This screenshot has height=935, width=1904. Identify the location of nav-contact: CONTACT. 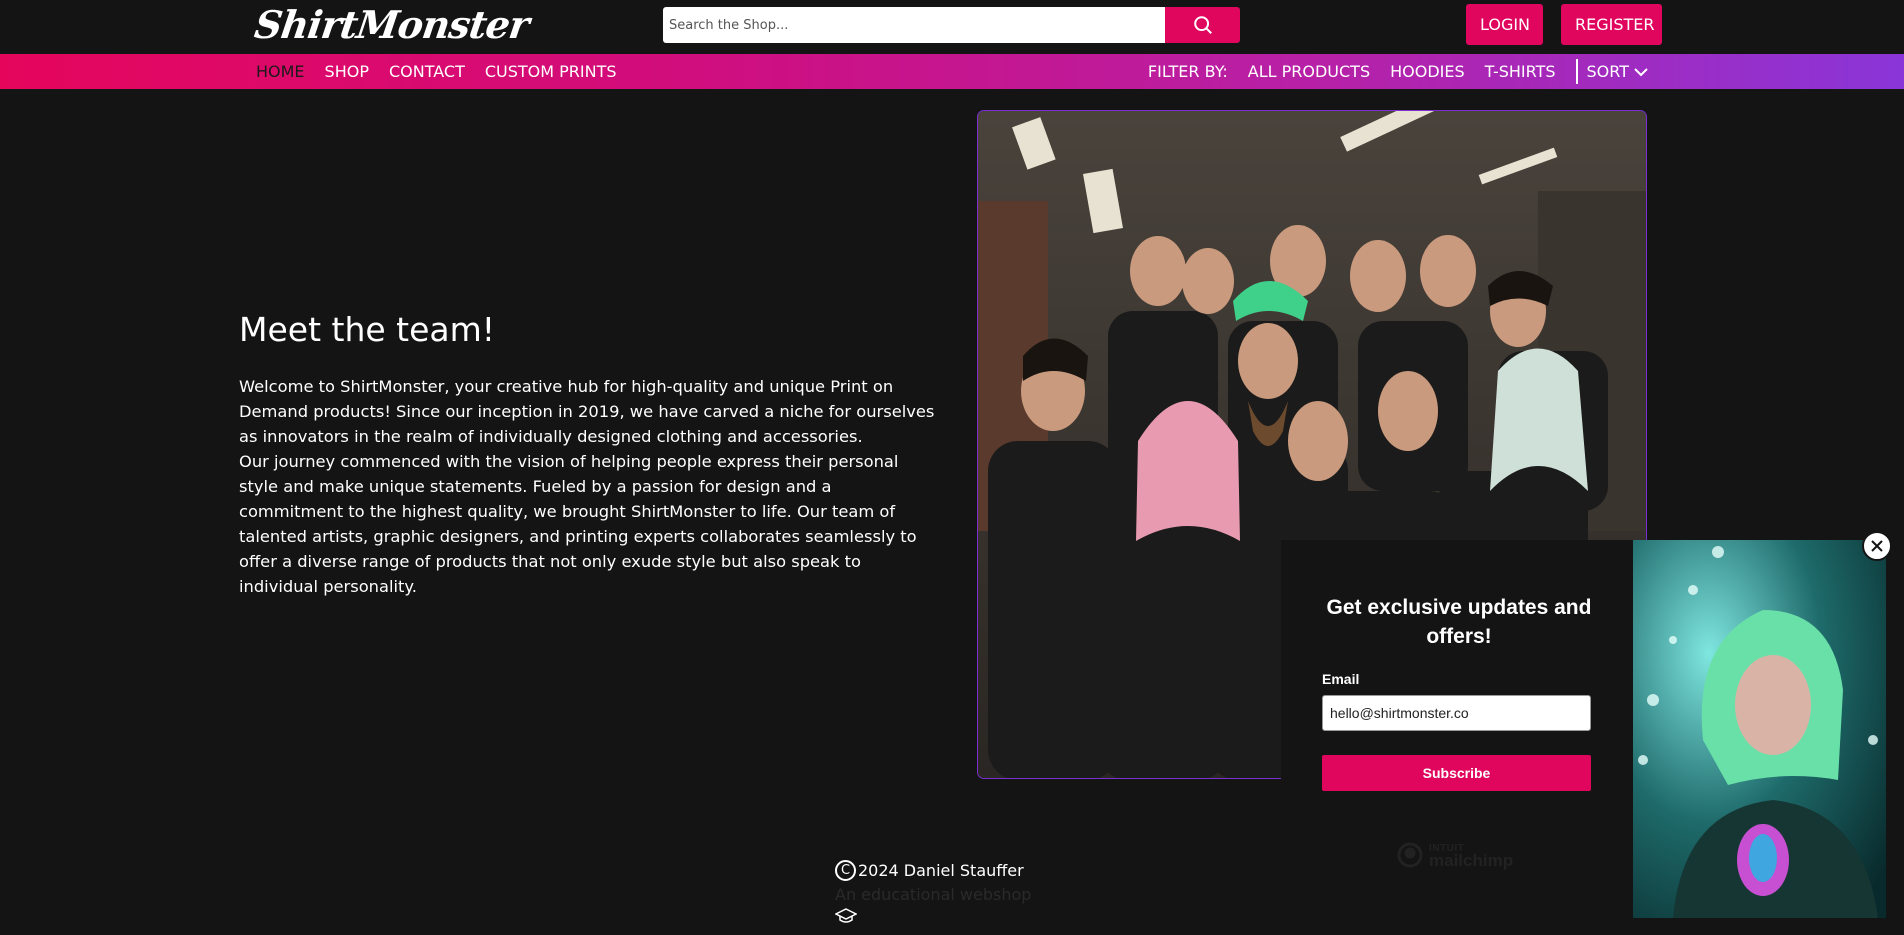
(427, 71).